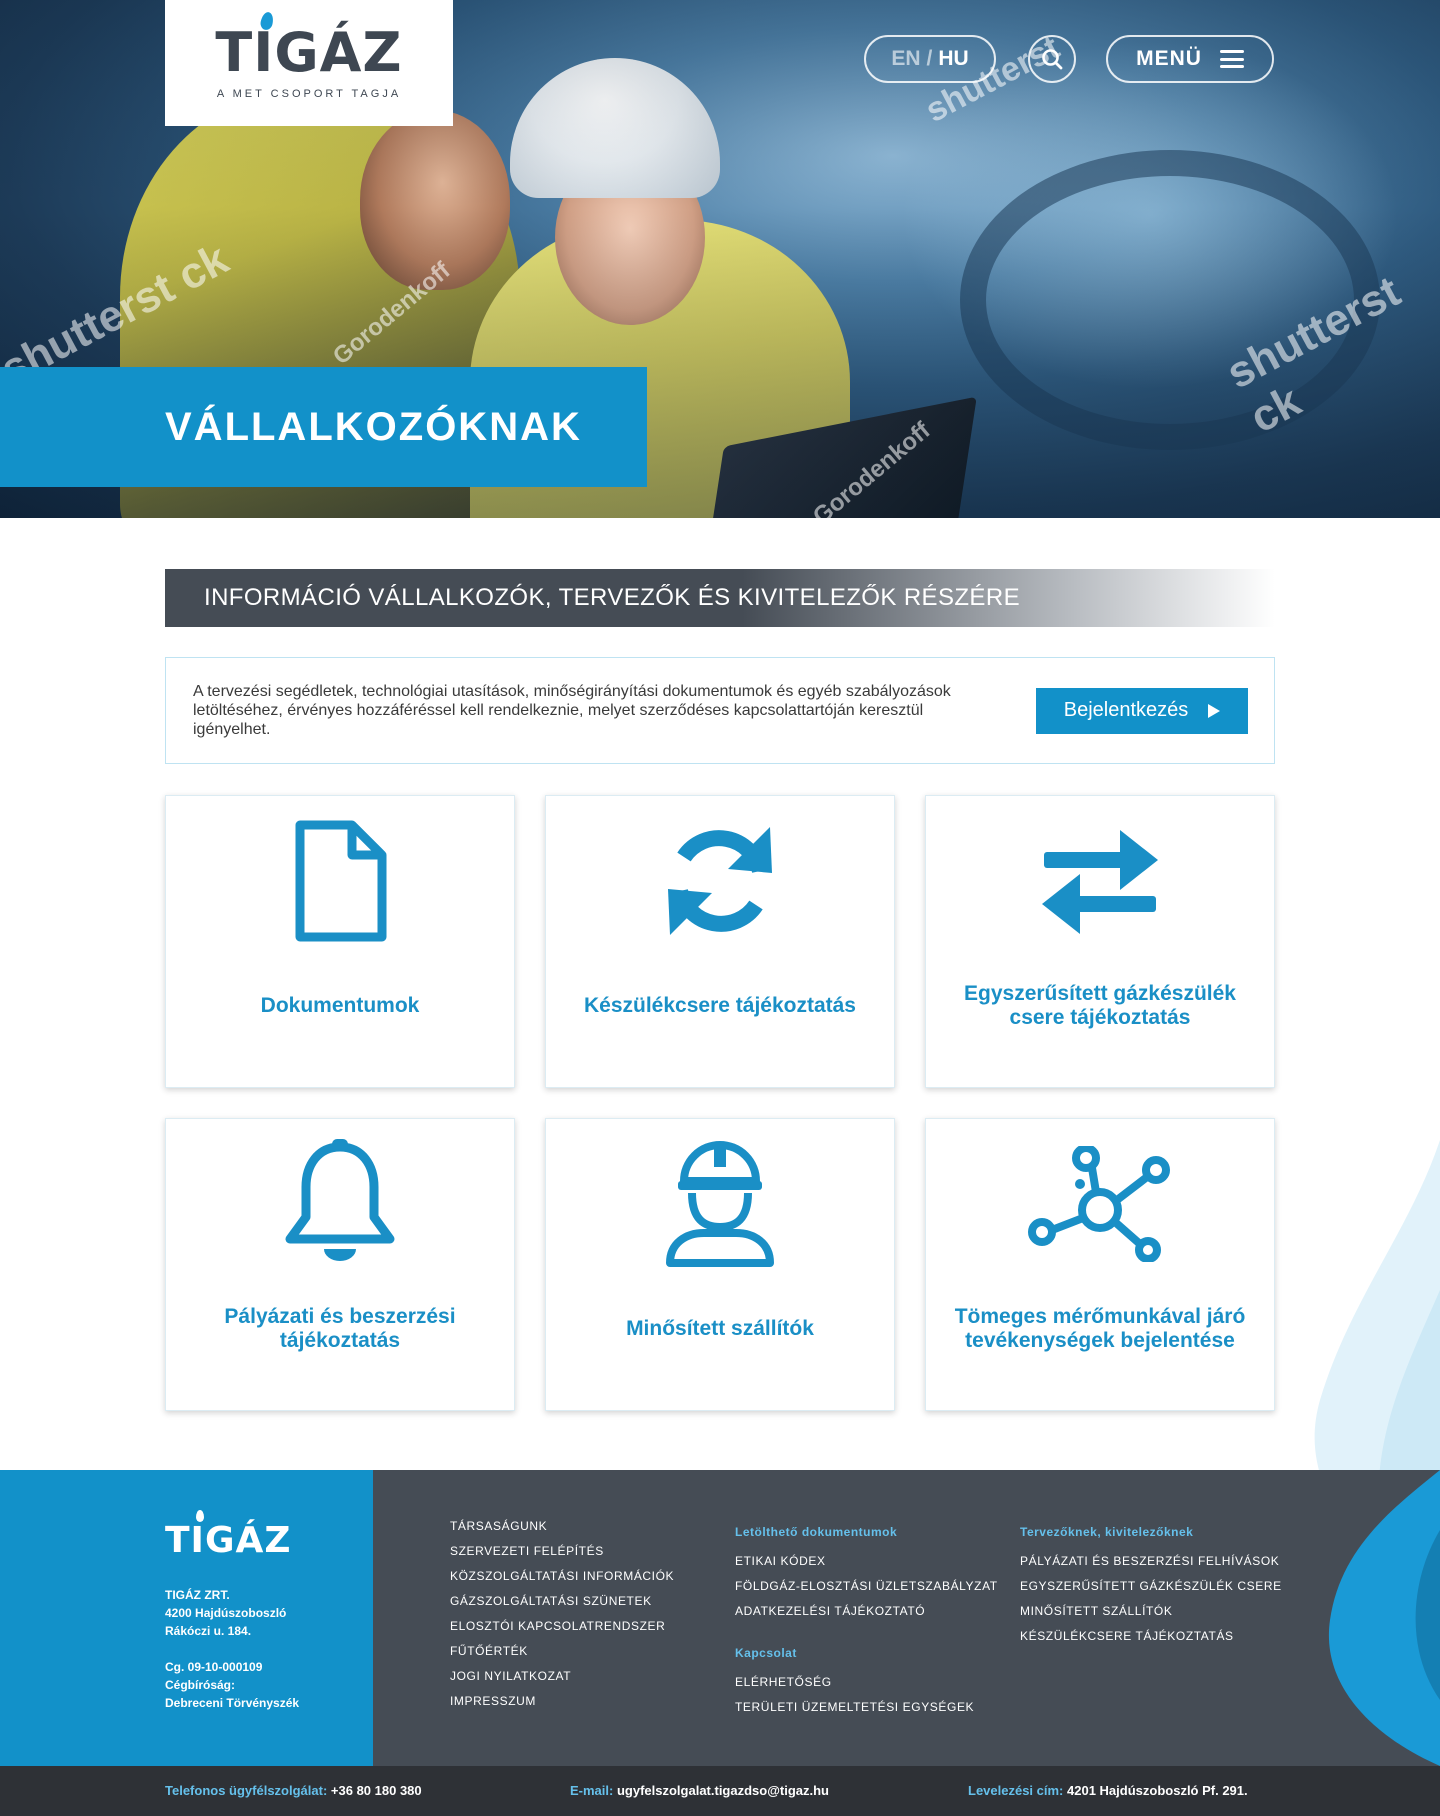 This screenshot has height=1816, width=1440. I want to click on footer-link: ETIKAI KÓDEX, so click(866, 1561).